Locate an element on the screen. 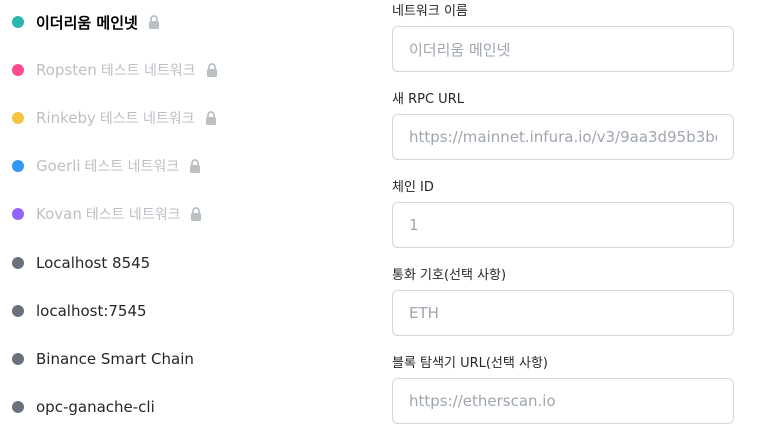 Image resolution: width=760 pixels, height=435 pixels. network-name: 이더리움 메인넷 is located at coordinates (87, 22).